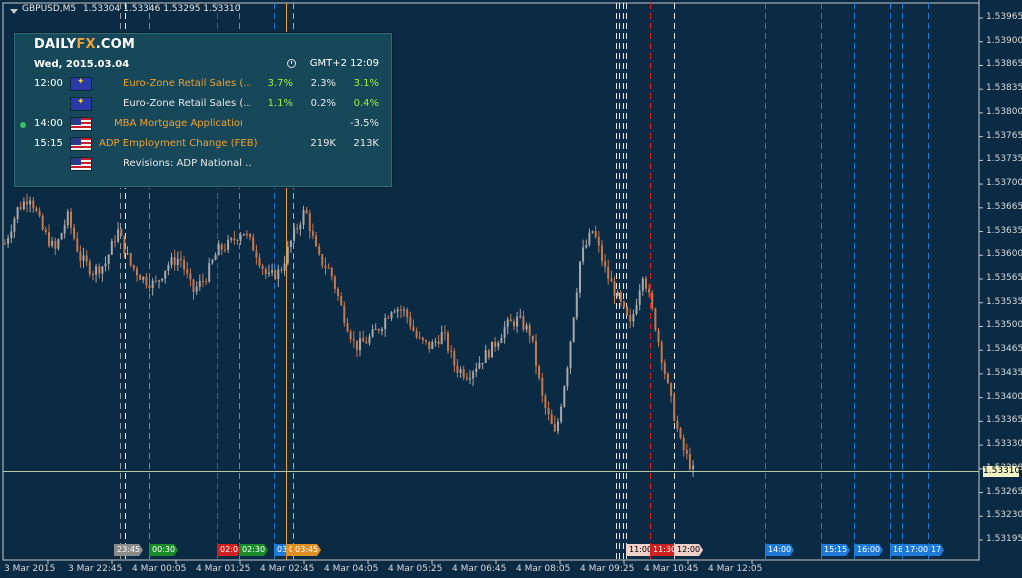 The width and height of the screenshot is (1022, 578). What do you see at coordinates (835, 550) in the screenshot?
I see `event-time-tag: 15:15` at bounding box center [835, 550].